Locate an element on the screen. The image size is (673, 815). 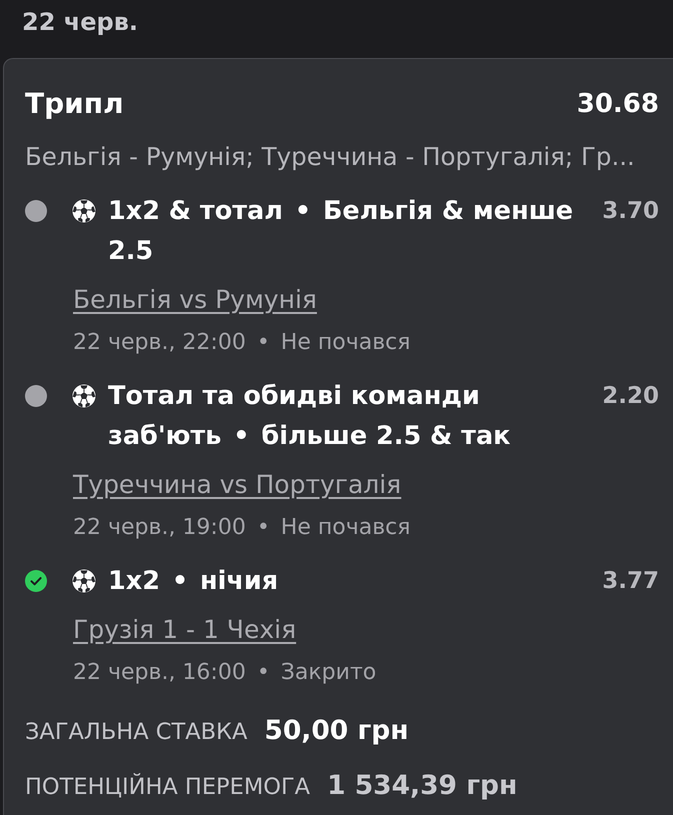
stake-label: ЗАГАЛЬНА СТАВКА is located at coordinates (136, 732).